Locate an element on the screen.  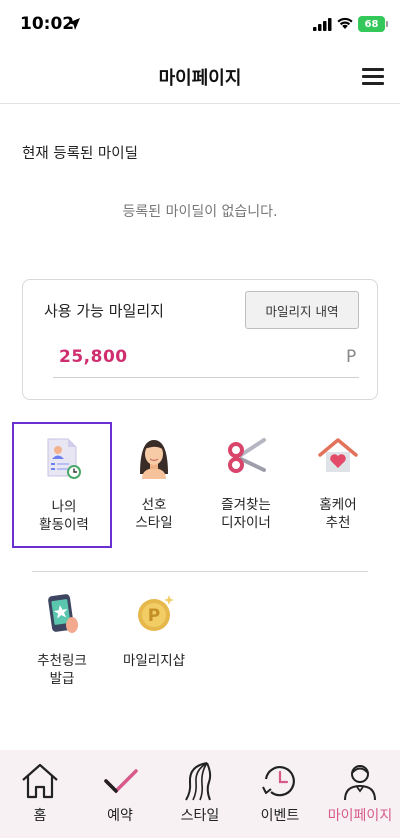
hamburger-menu-icon is located at coordinates (373, 77).